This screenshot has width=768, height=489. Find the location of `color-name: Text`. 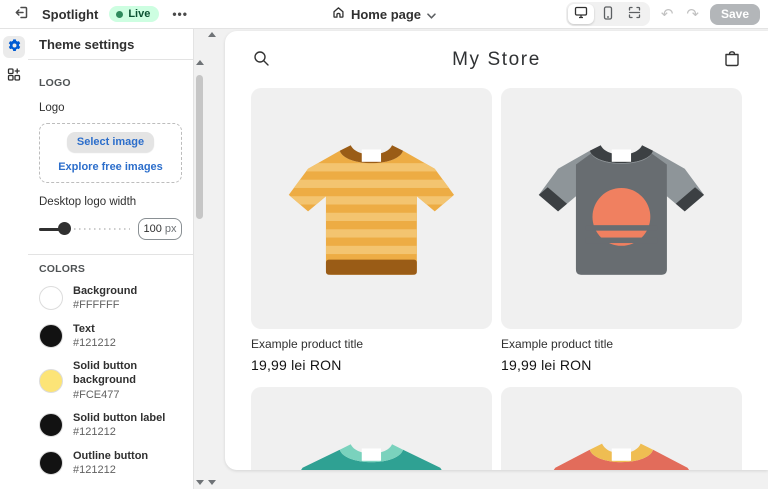

color-name: Text is located at coordinates (84, 328).